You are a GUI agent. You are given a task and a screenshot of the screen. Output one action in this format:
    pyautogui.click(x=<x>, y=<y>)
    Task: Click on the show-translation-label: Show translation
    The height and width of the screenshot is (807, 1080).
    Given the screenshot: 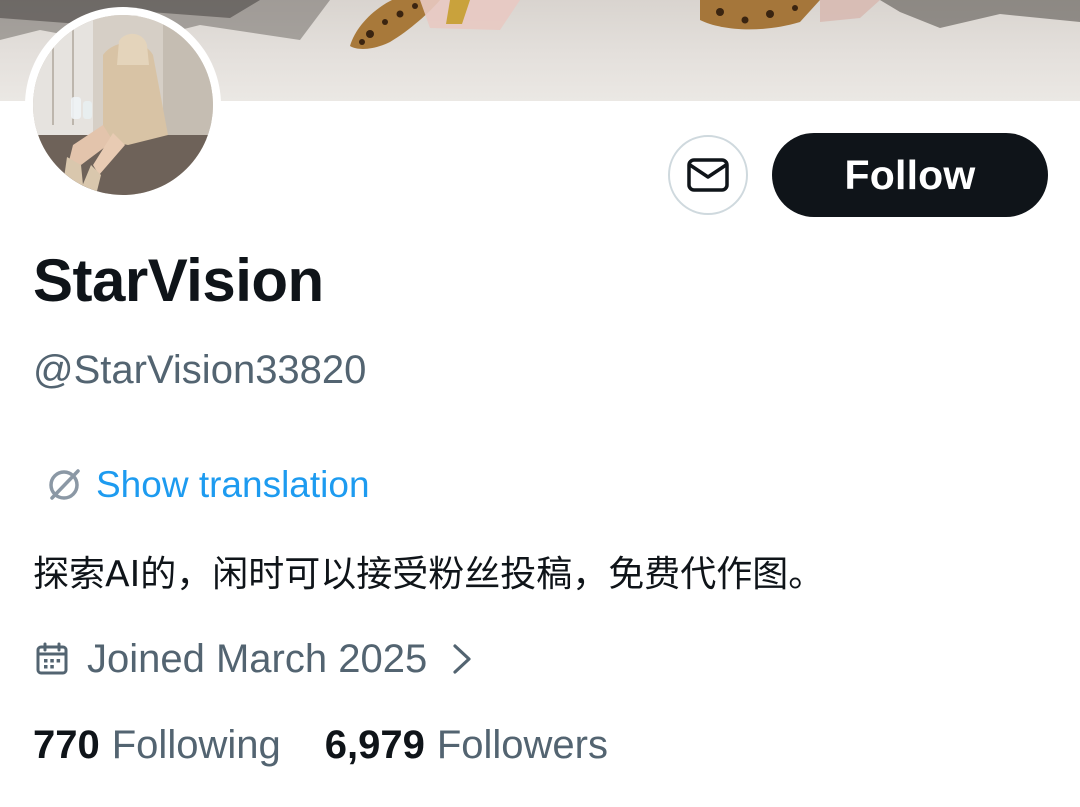 What is the action you would take?
    pyautogui.click(x=233, y=485)
    